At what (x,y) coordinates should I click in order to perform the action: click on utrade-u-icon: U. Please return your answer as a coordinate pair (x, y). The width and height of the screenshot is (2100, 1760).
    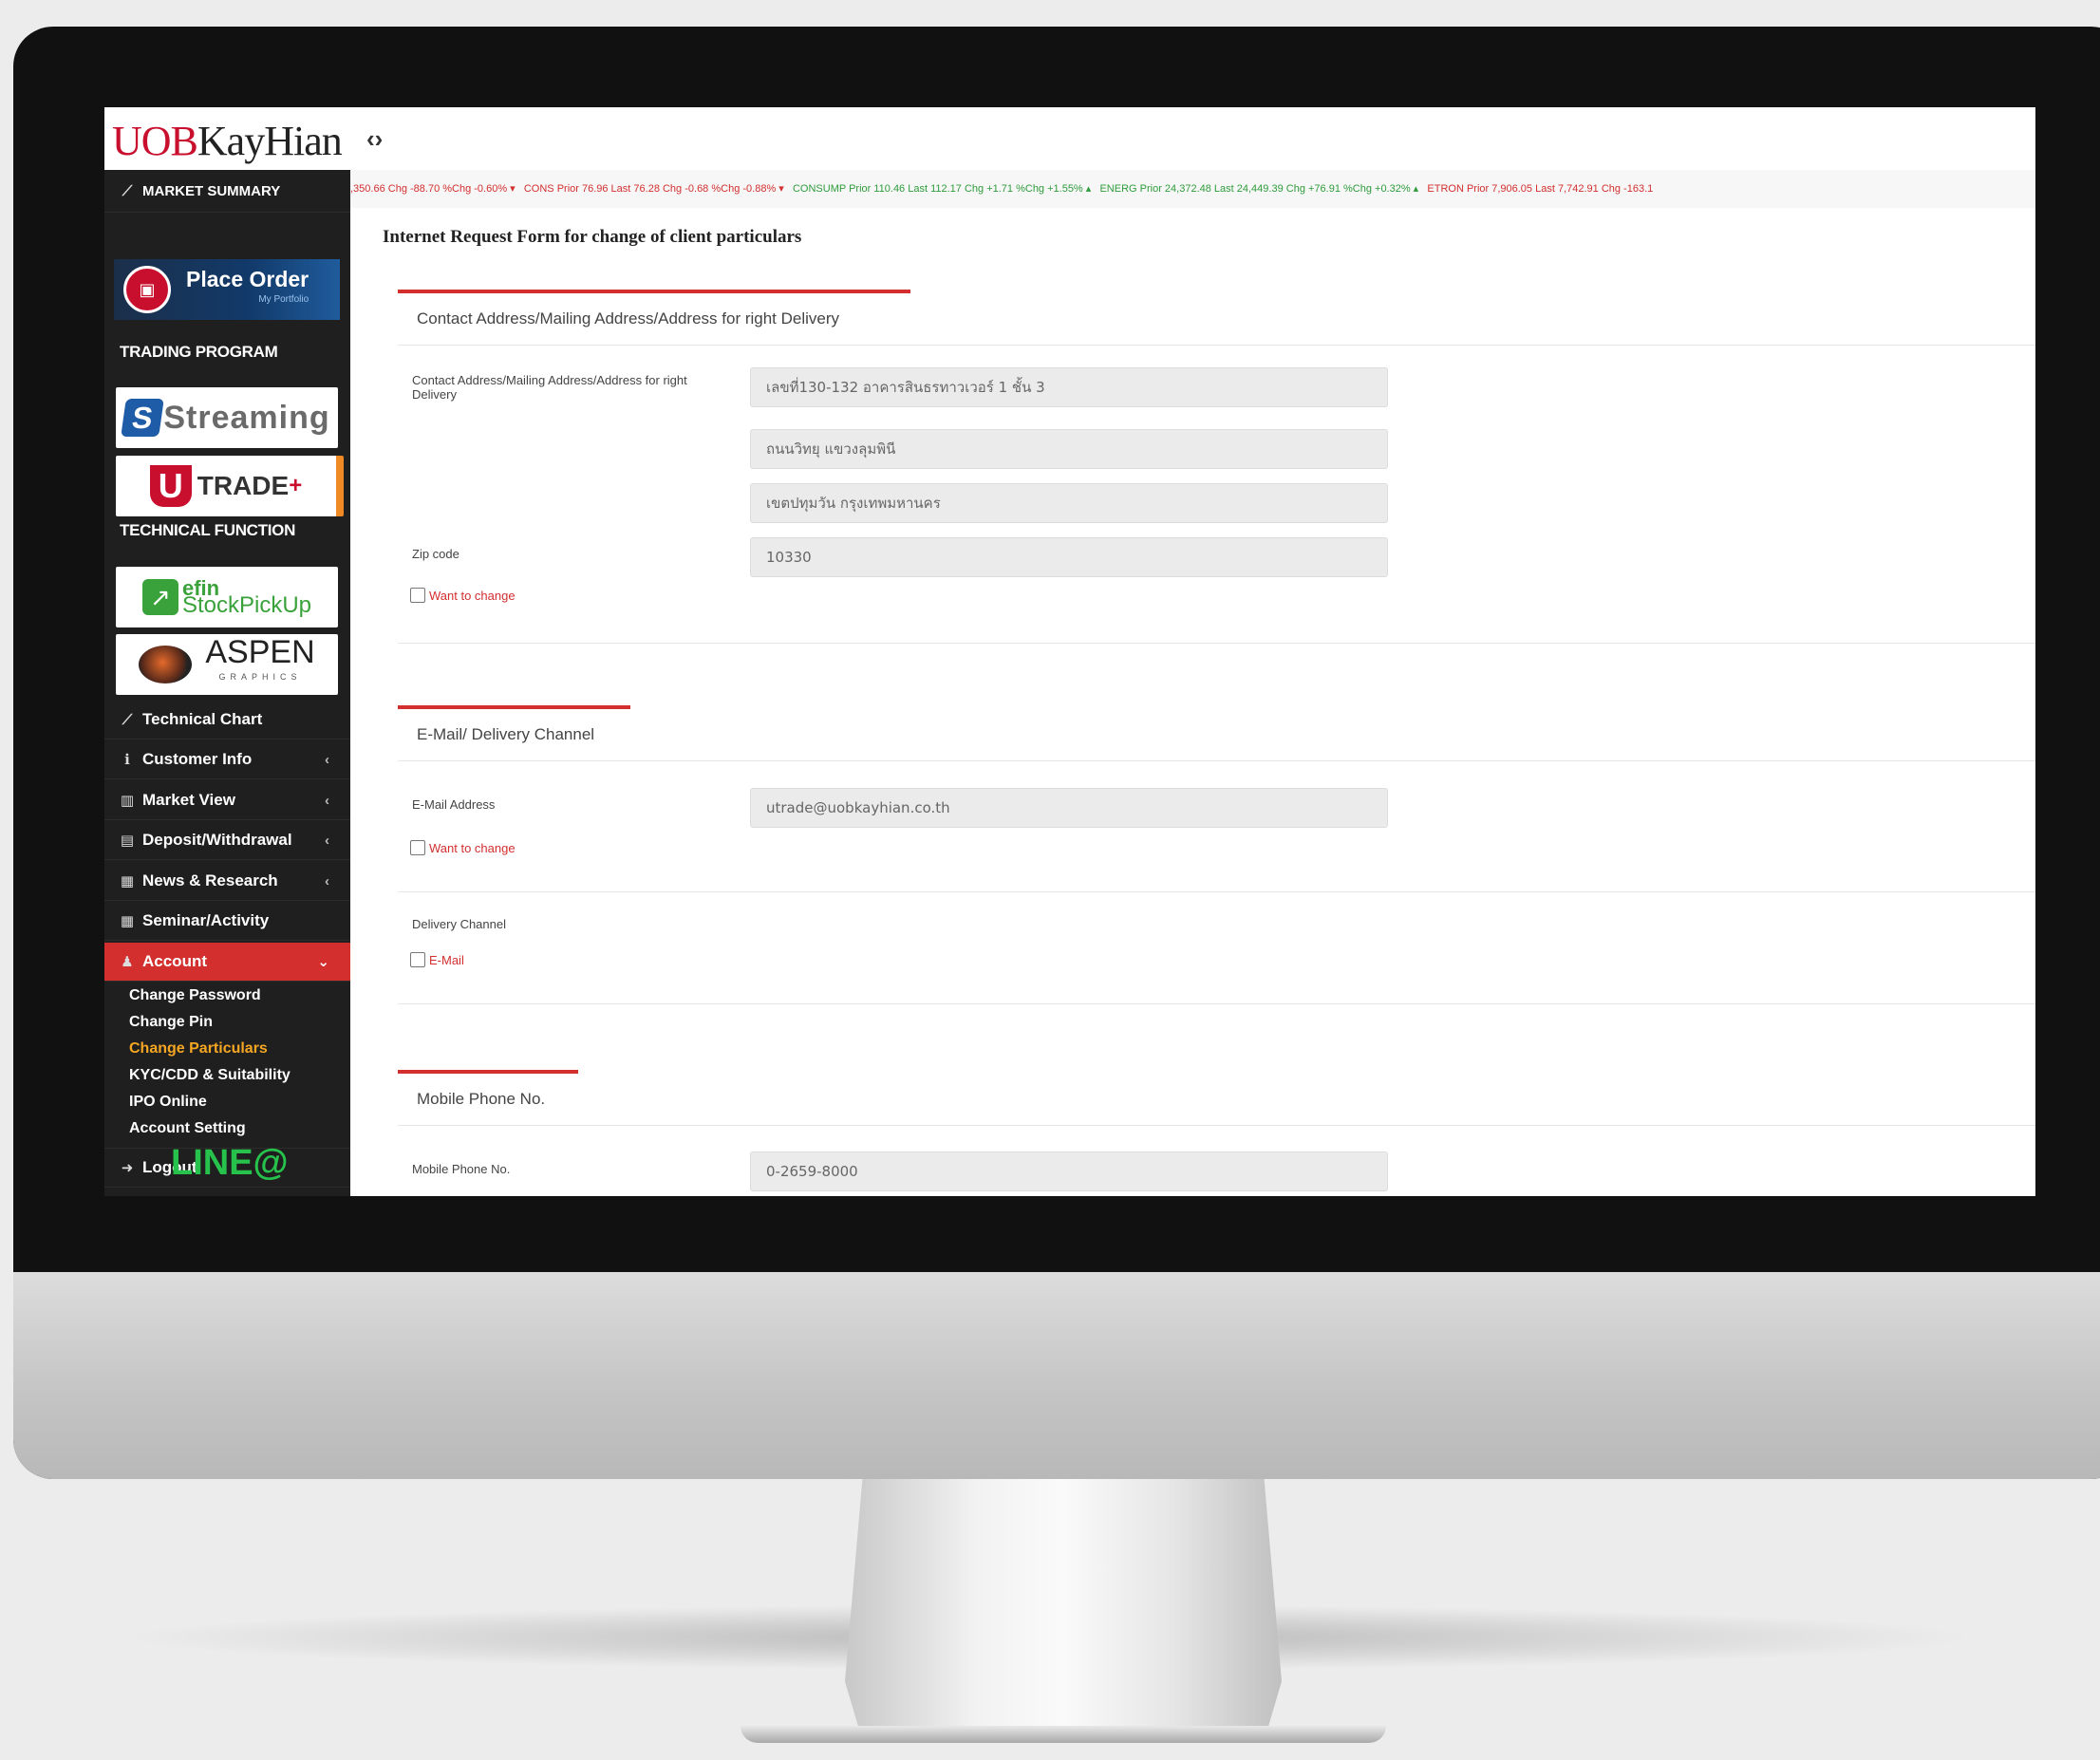
    Looking at the image, I should click on (170, 486).